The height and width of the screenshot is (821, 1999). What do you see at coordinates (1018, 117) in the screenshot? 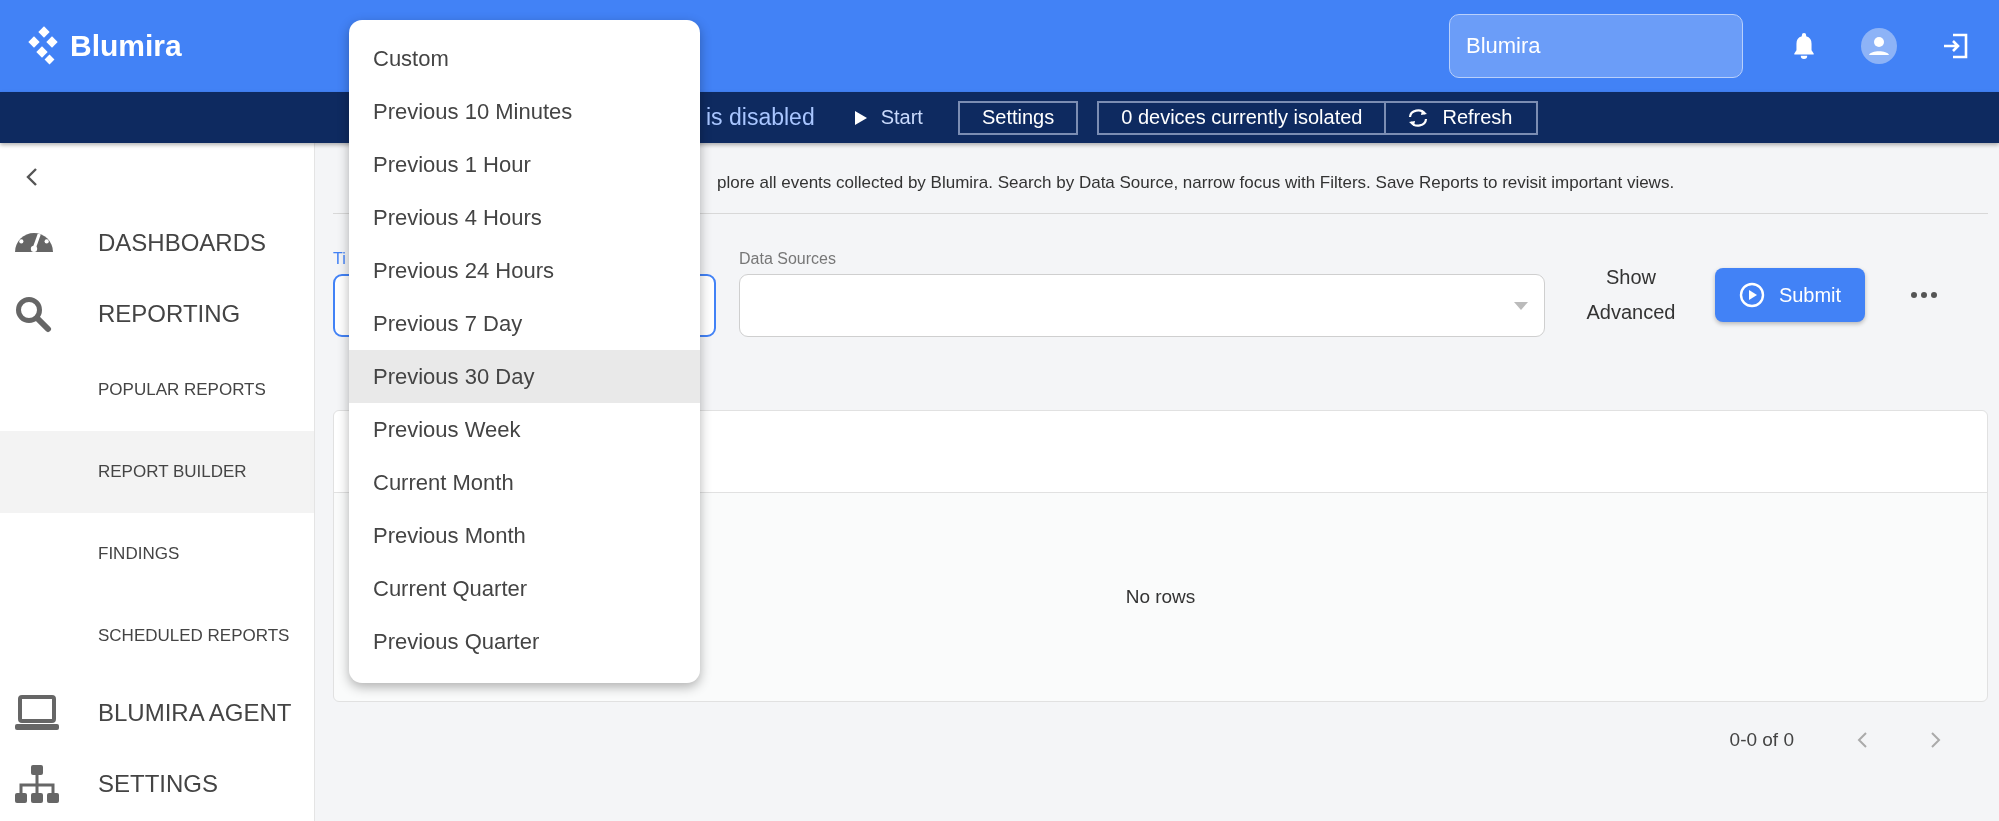
I see `settings-button: Settings` at bounding box center [1018, 117].